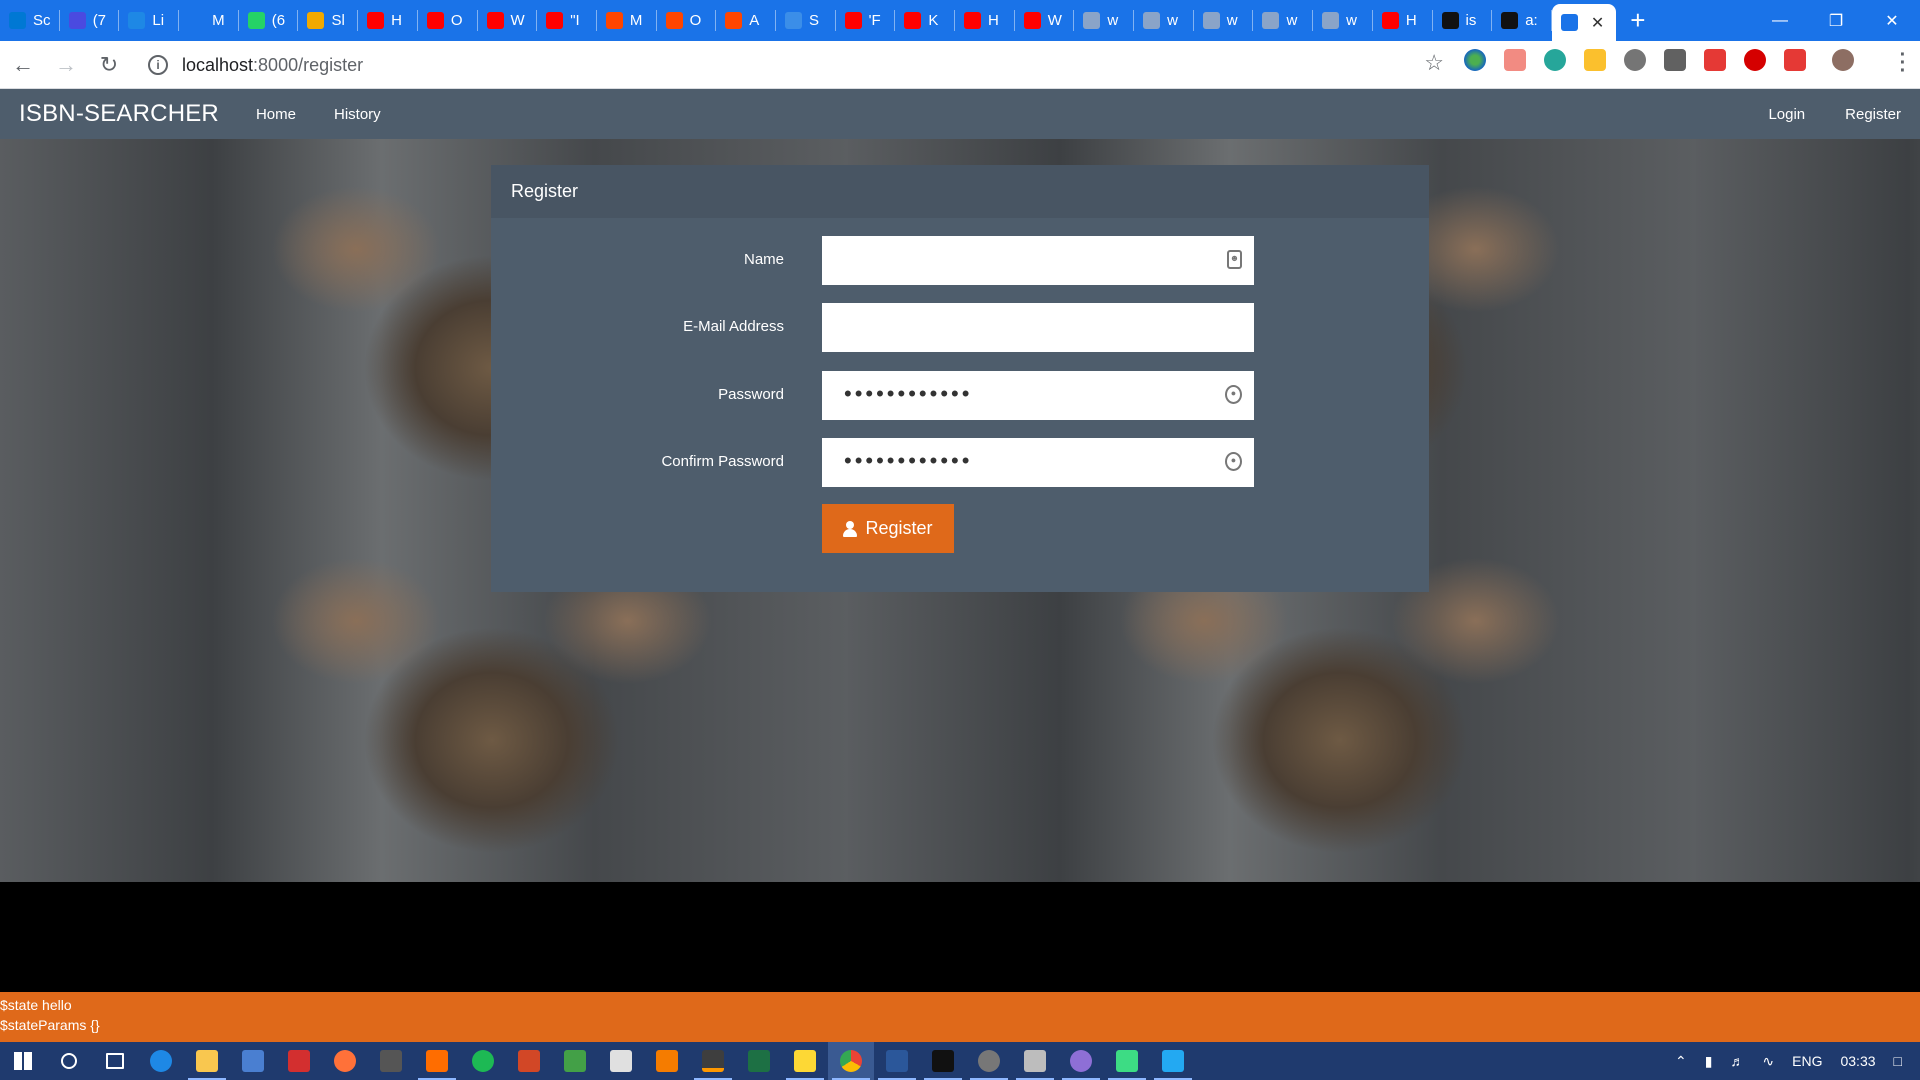  What do you see at coordinates (272, 65) in the screenshot?
I see `url-text: localhost:8000/register` at bounding box center [272, 65].